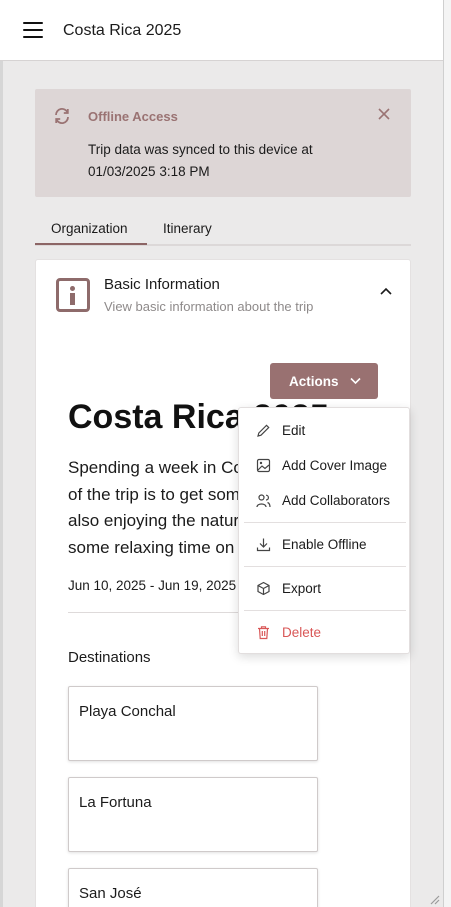  What do you see at coordinates (133, 116) in the screenshot?
I see `banner-title: Offline Access` at bounding box center [133, 116].